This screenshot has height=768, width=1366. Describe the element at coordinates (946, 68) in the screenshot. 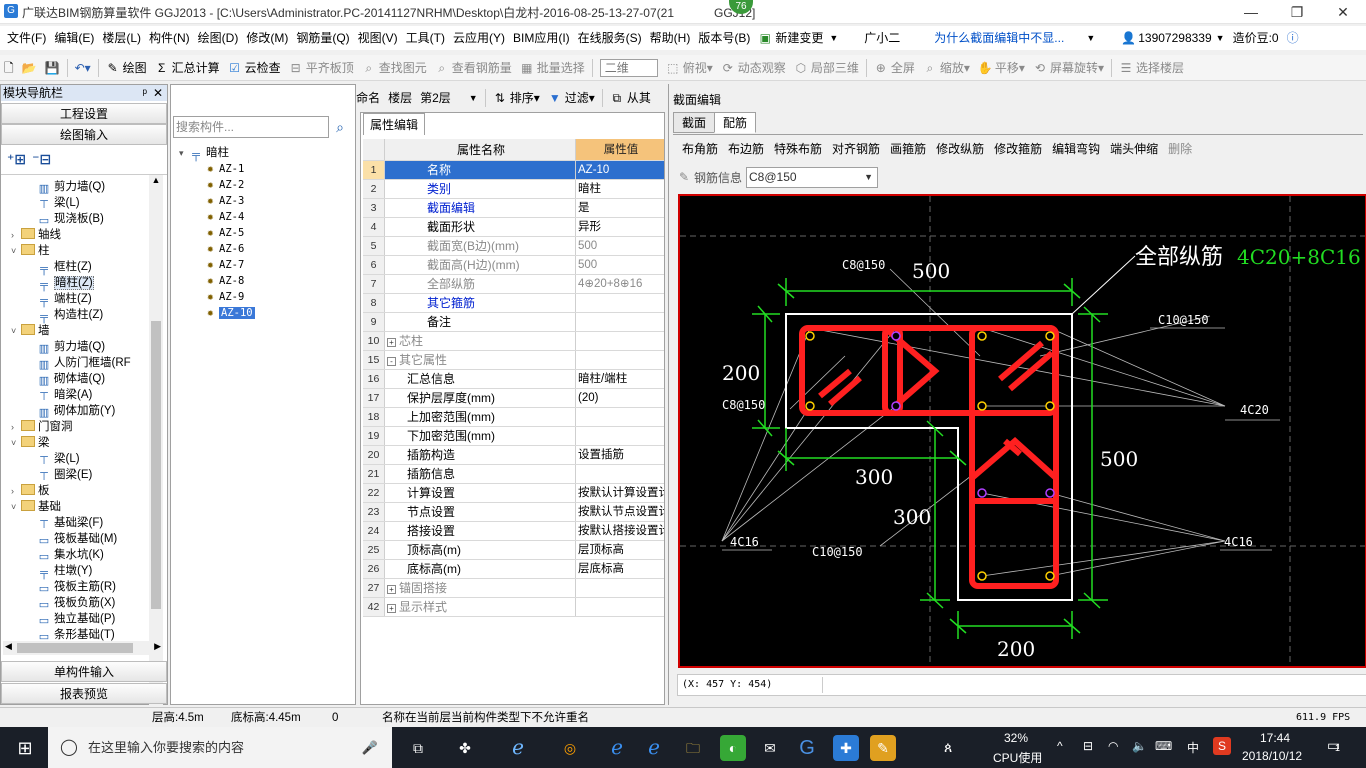

I see `zoom-button: ⌕ 缩放 ▾` at that location.